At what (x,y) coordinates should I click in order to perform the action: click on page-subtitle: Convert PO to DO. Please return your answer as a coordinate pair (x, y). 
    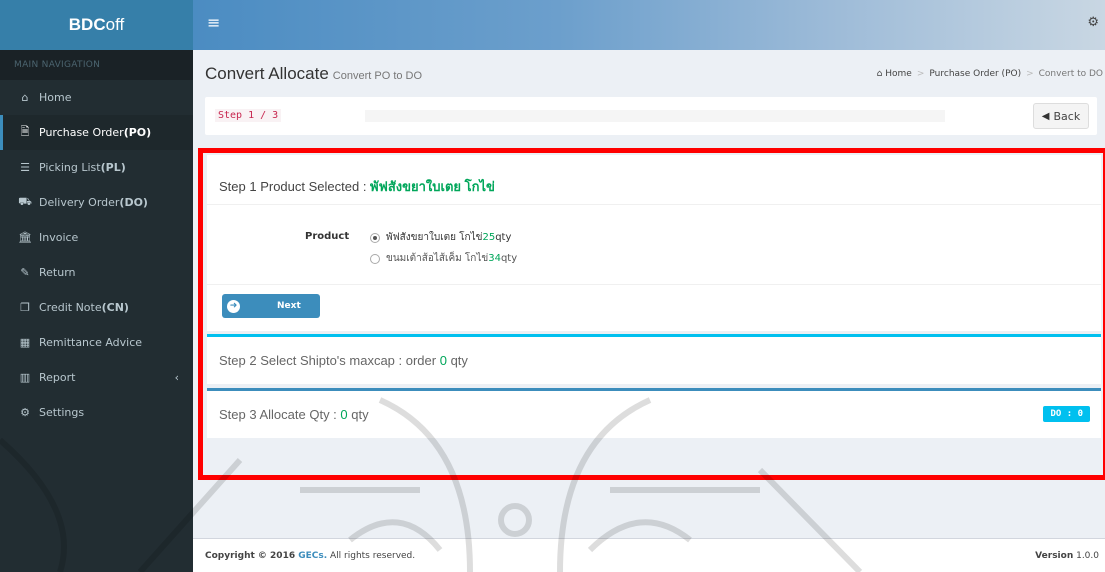
    Looking at the image, I should click on (377, 76).